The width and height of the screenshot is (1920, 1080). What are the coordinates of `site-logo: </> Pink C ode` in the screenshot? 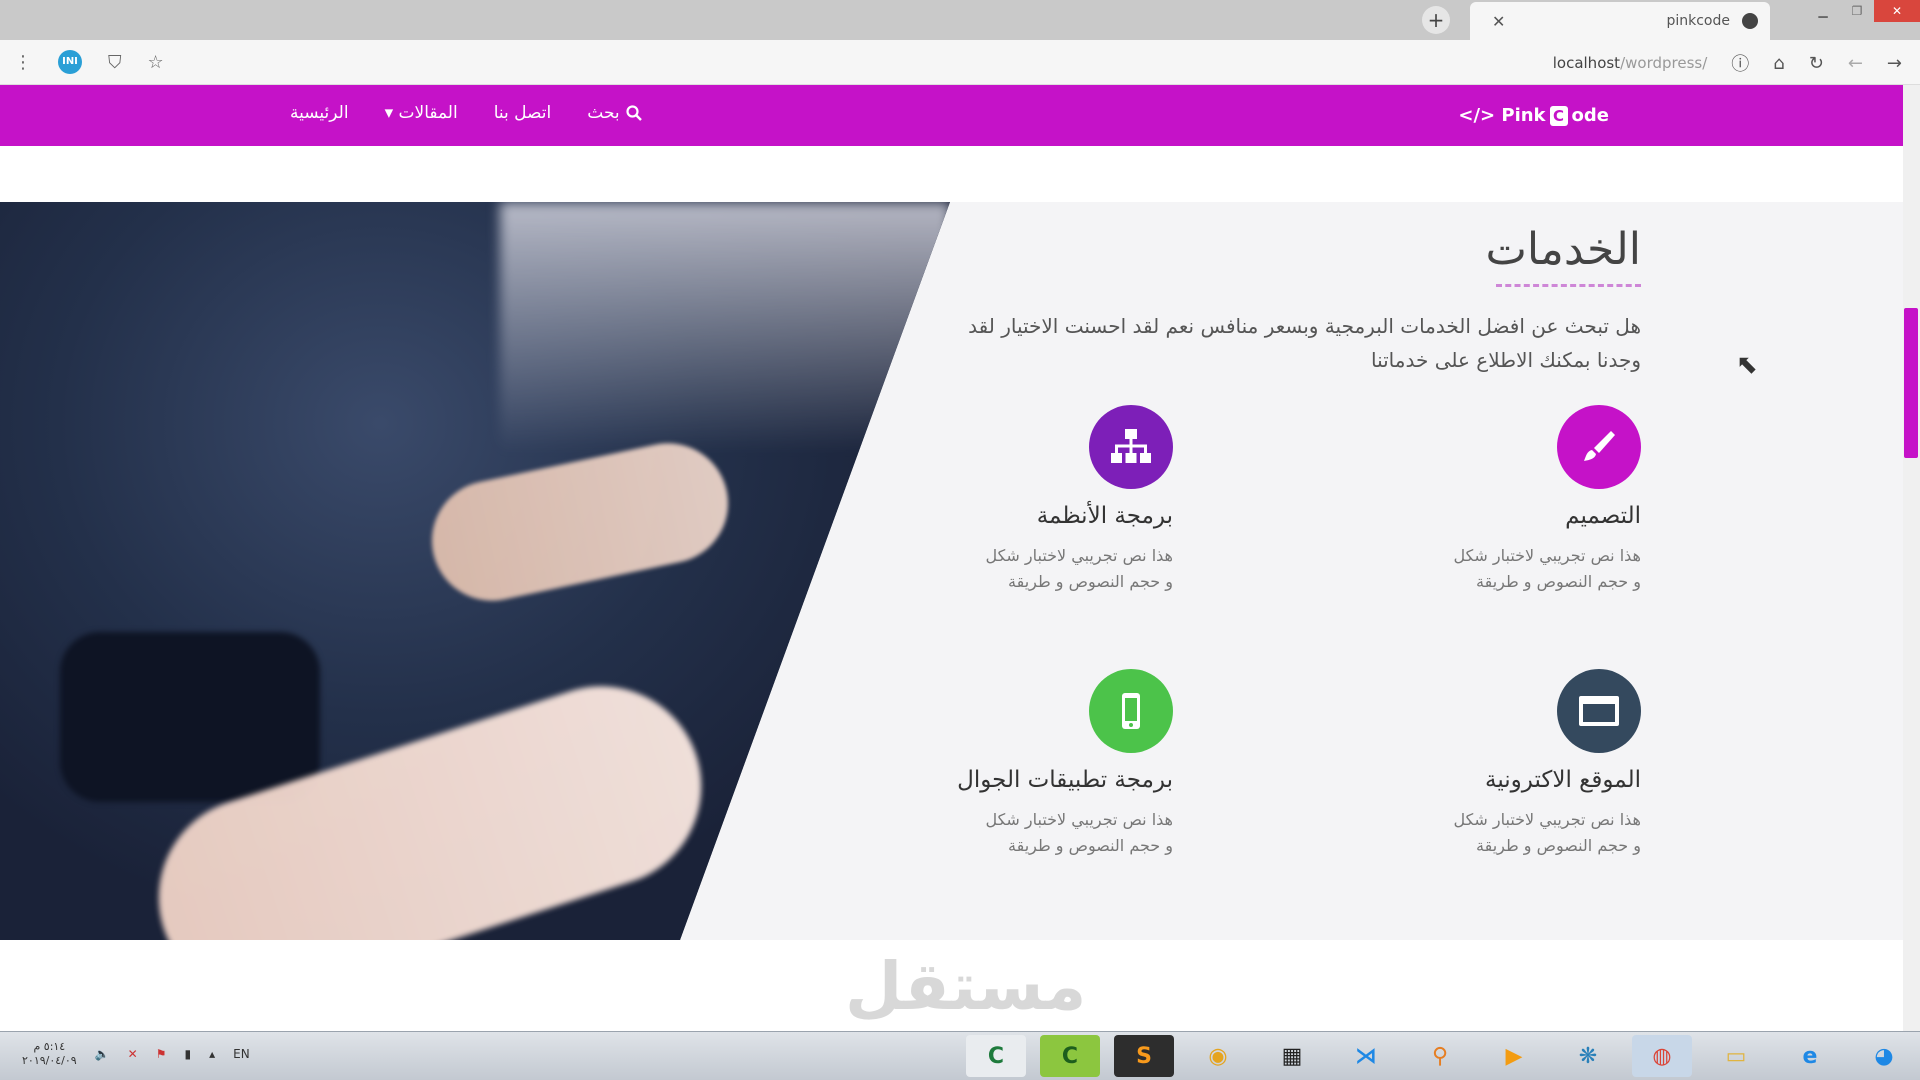 It's located at (1533, 115).